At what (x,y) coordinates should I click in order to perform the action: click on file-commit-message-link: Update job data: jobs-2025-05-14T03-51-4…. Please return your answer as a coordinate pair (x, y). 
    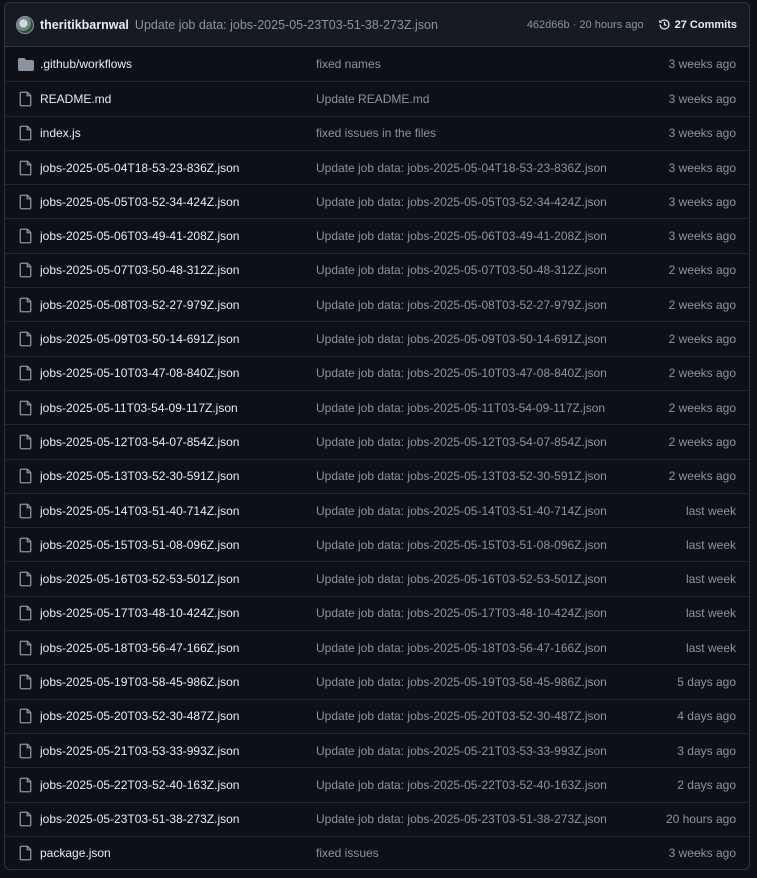
    Looking at the image, I should click on (471, 511).